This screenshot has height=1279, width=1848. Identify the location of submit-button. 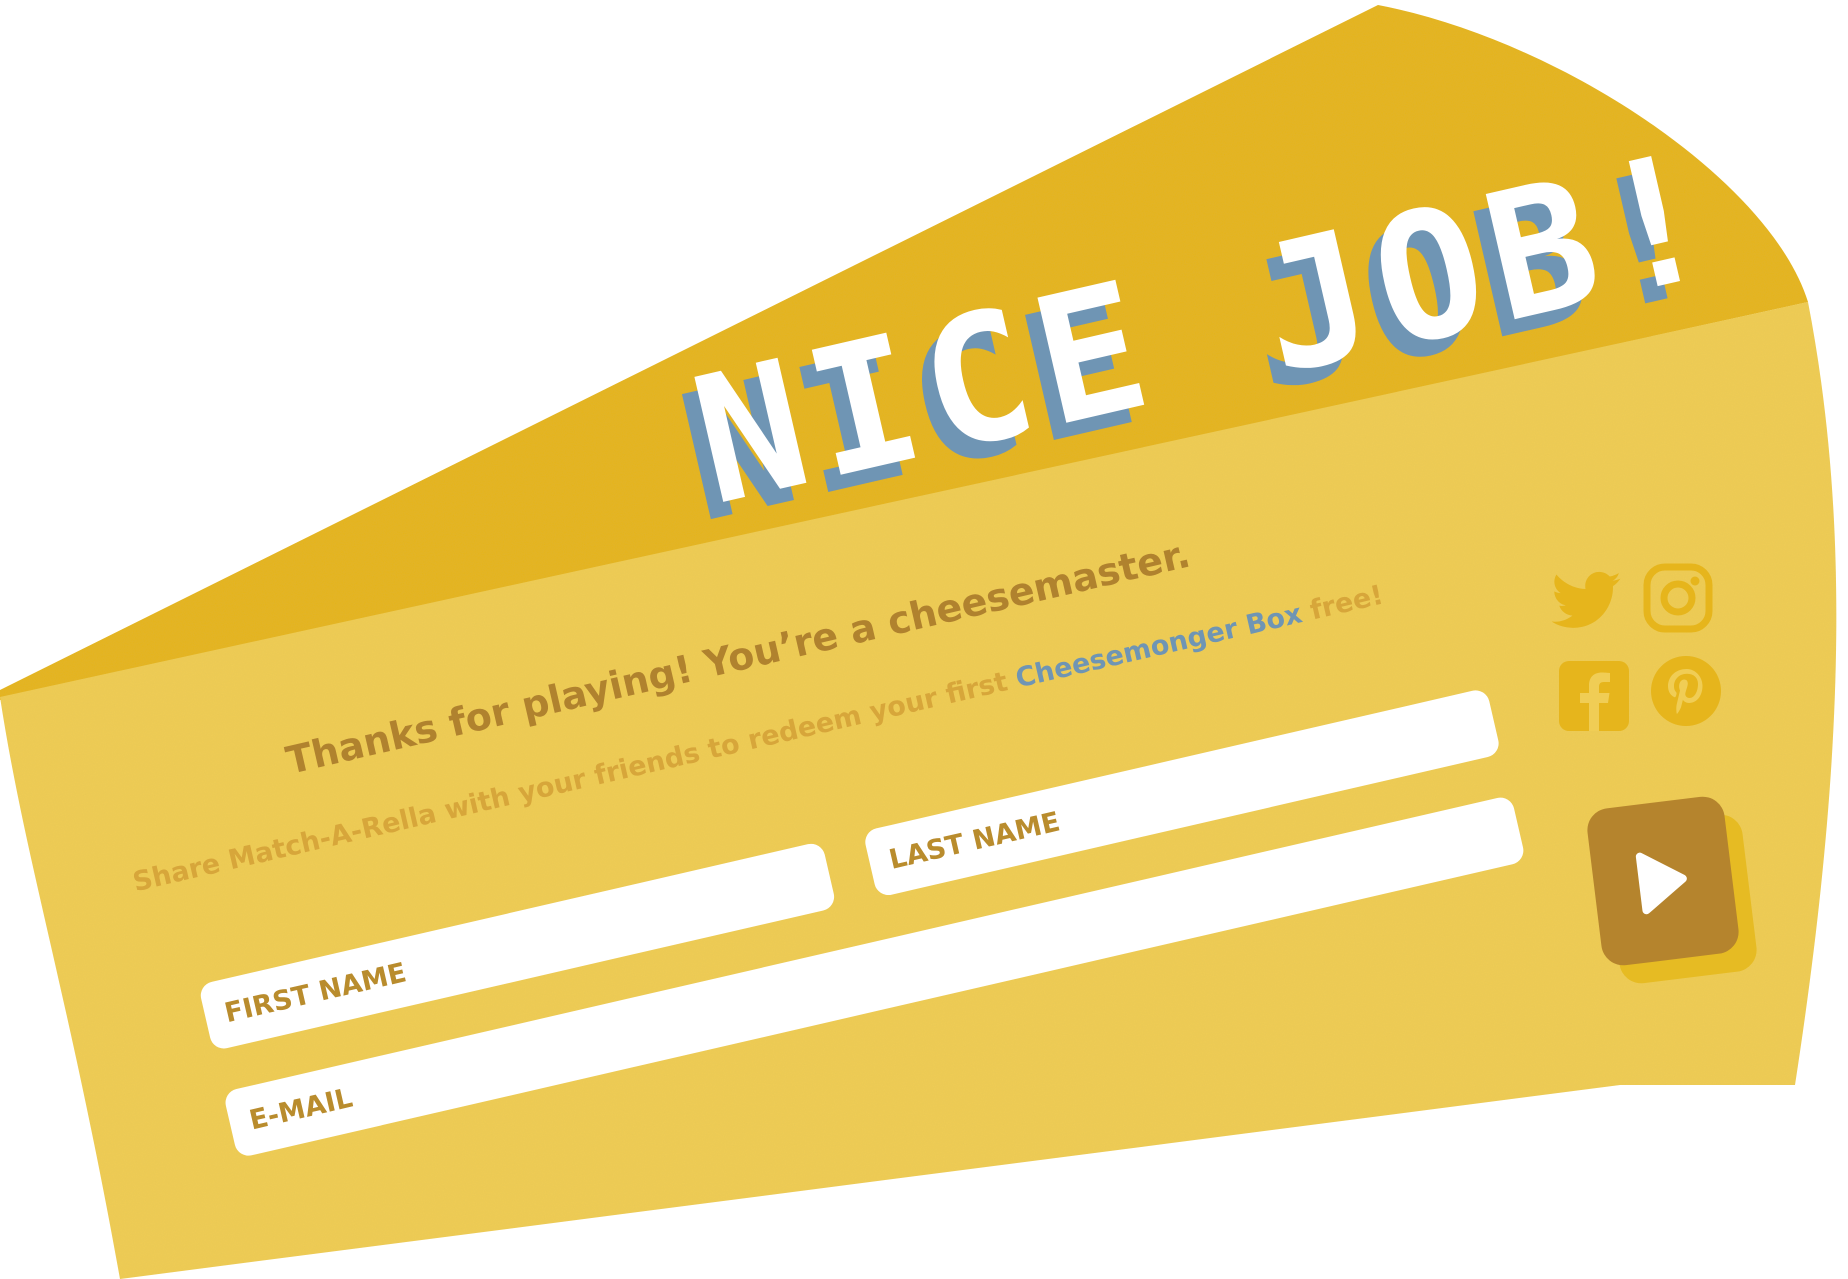
(1663, 881).